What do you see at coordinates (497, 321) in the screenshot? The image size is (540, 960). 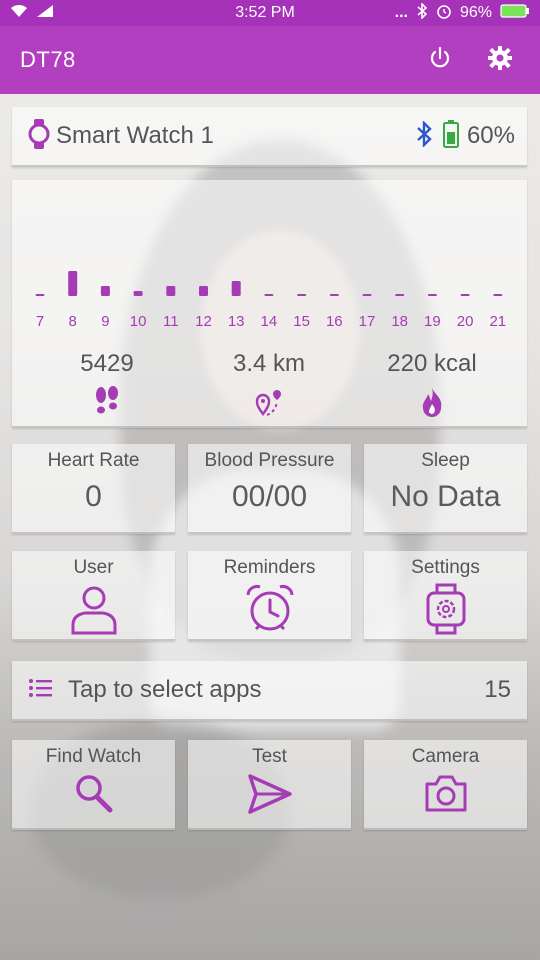 I see `chart-tick-21: 21` at bounding box center [497, 321].